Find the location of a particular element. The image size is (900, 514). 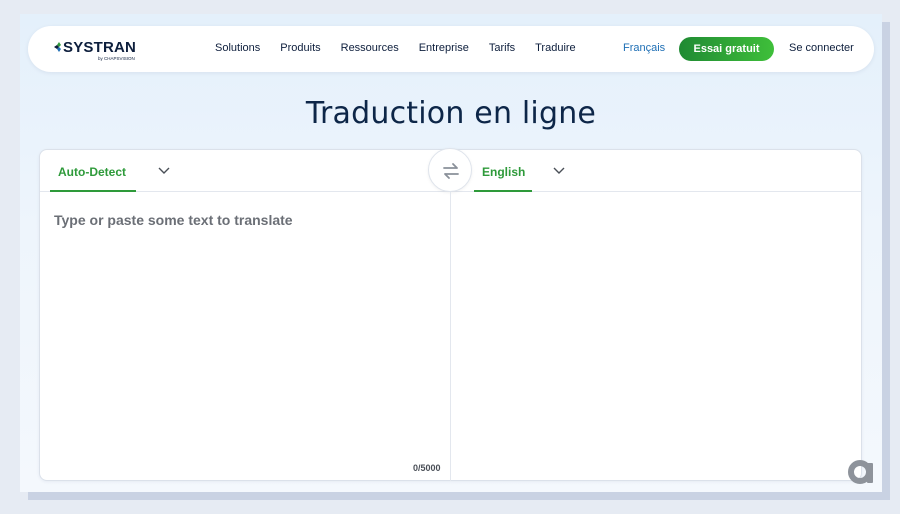

language-bar: Auto-Detect English is located at coordinates (450, 170).